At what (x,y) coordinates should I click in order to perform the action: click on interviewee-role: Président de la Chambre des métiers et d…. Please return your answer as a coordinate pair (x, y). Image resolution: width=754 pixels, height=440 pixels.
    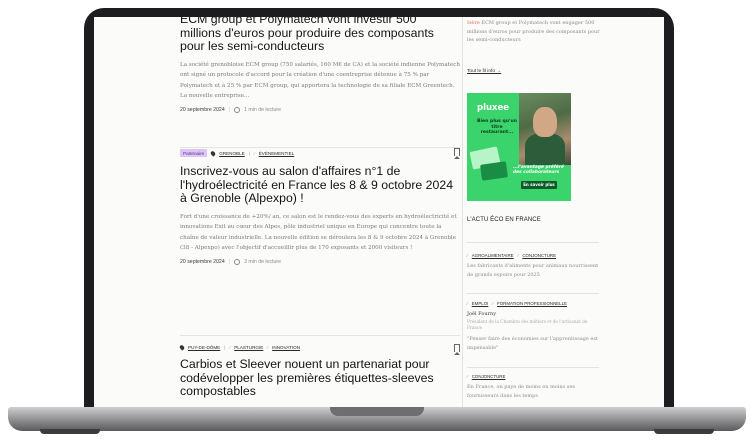
    Looking at the image, I should click on (527, 325).